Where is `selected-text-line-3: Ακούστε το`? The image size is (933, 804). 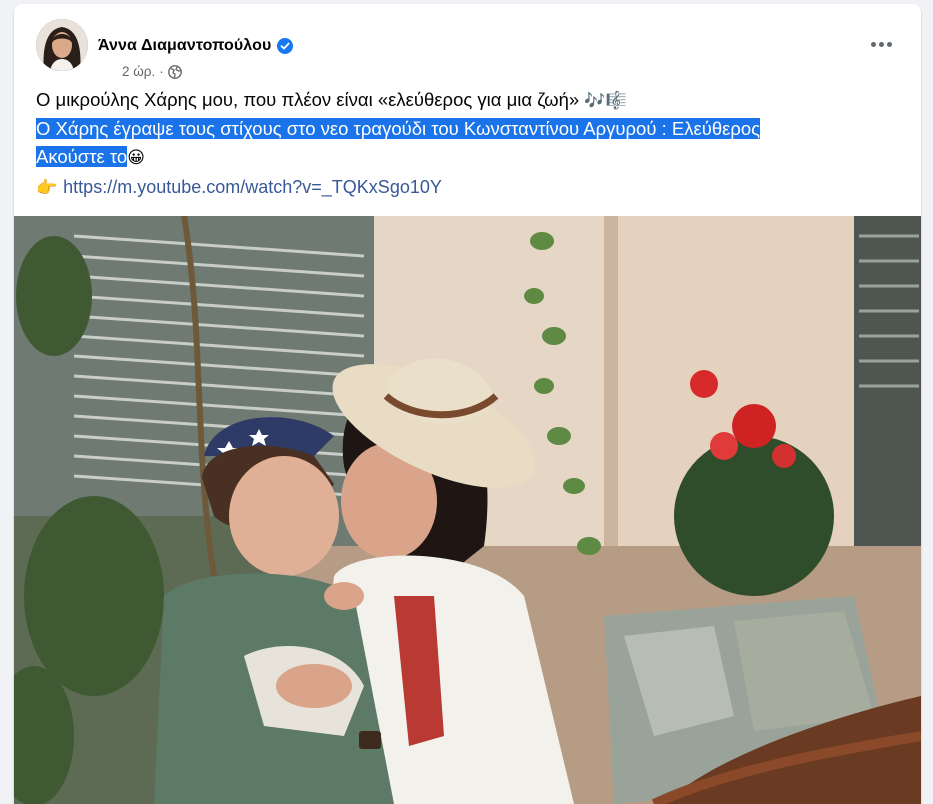
selected-text-line-3: Ακούστε το is located at coordinates (82, 156).